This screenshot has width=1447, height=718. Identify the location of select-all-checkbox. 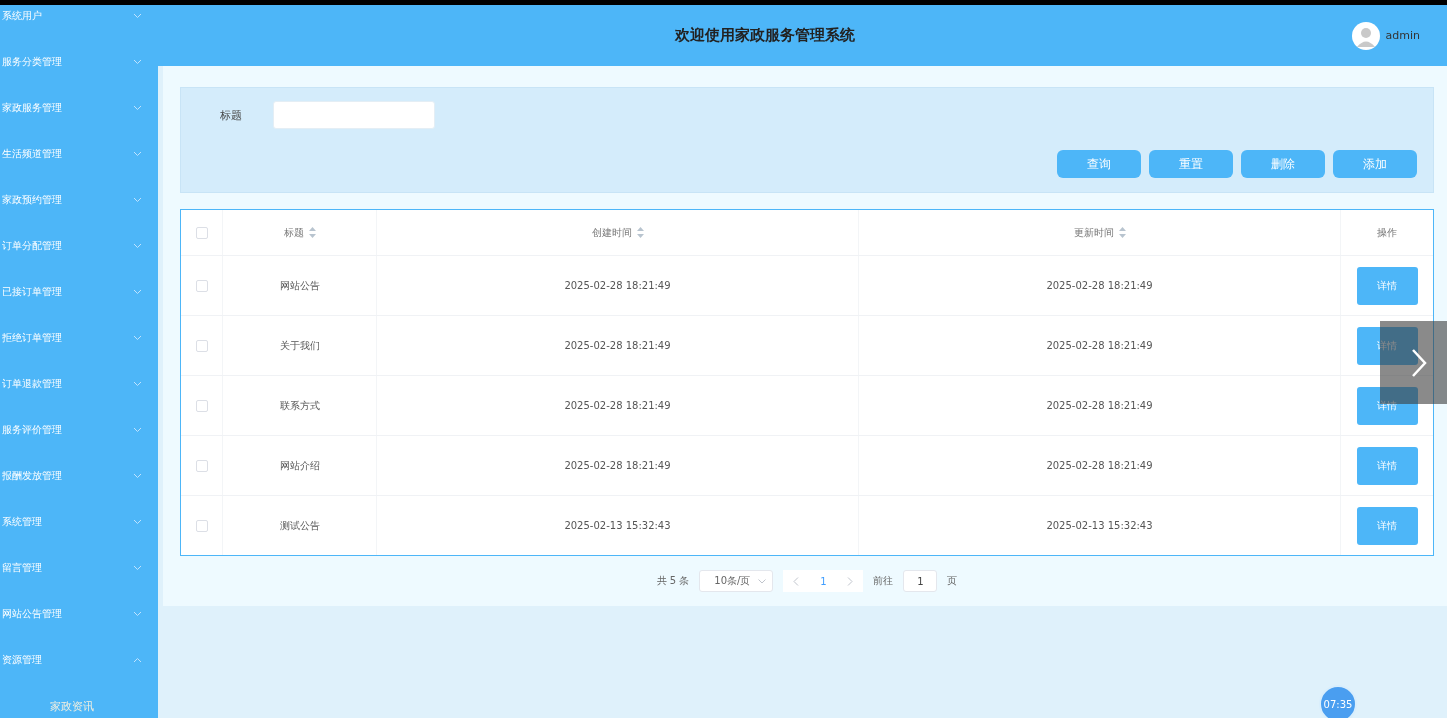
(201, 232).